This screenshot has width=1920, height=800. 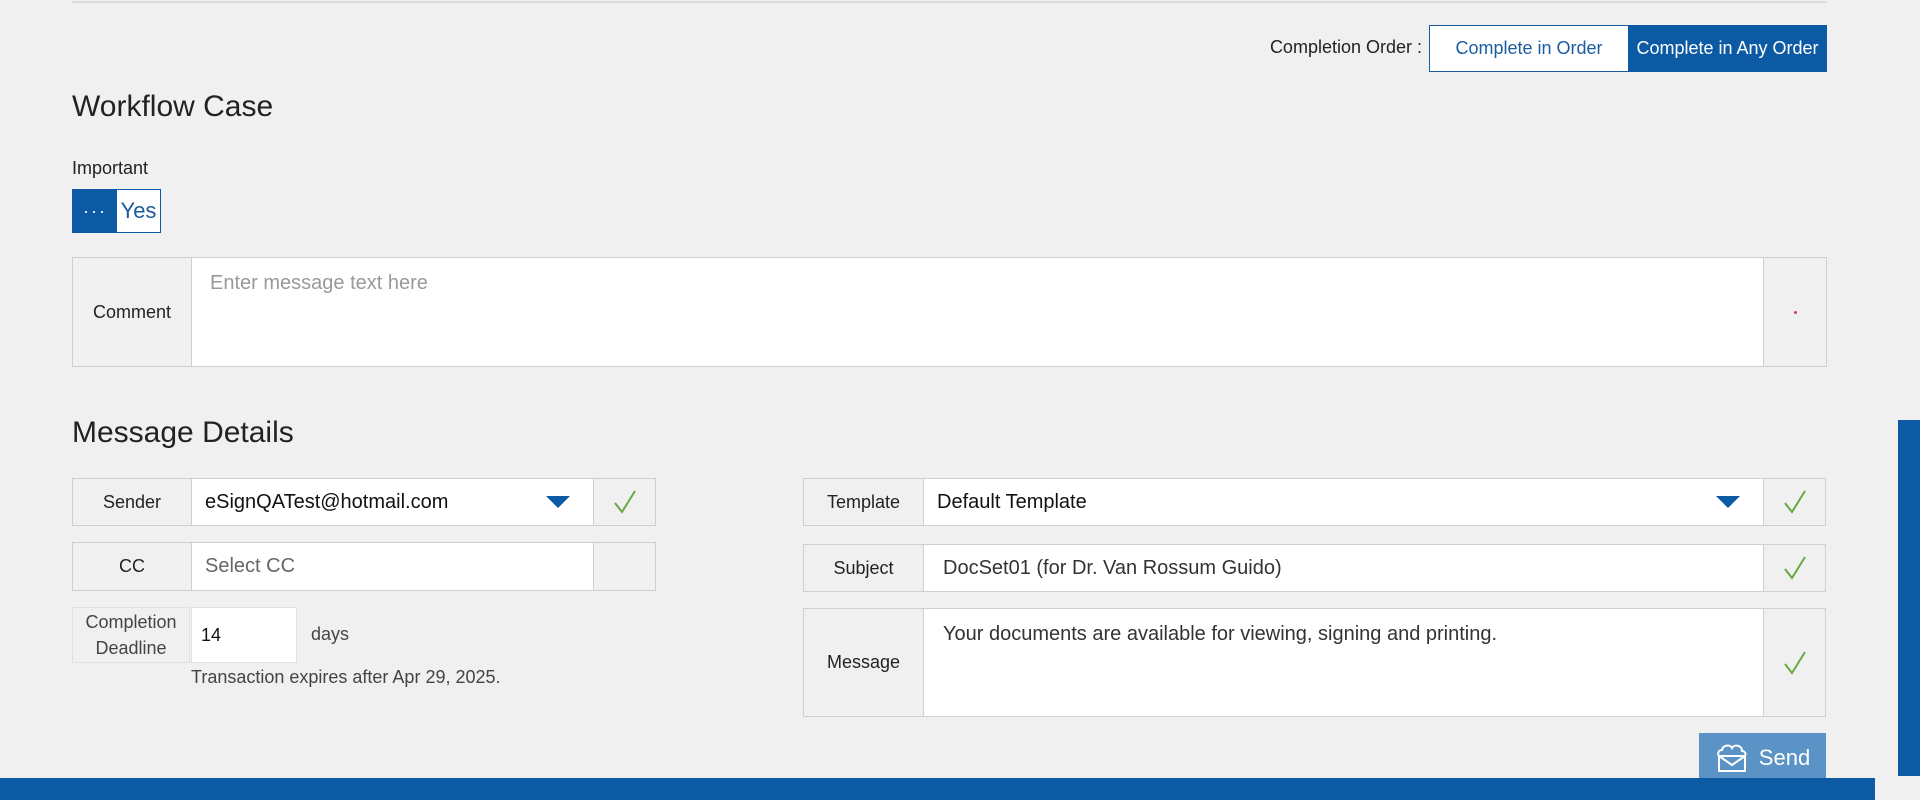 I want to click on completion-deadline-input: 14, so click(x=244, y=635).